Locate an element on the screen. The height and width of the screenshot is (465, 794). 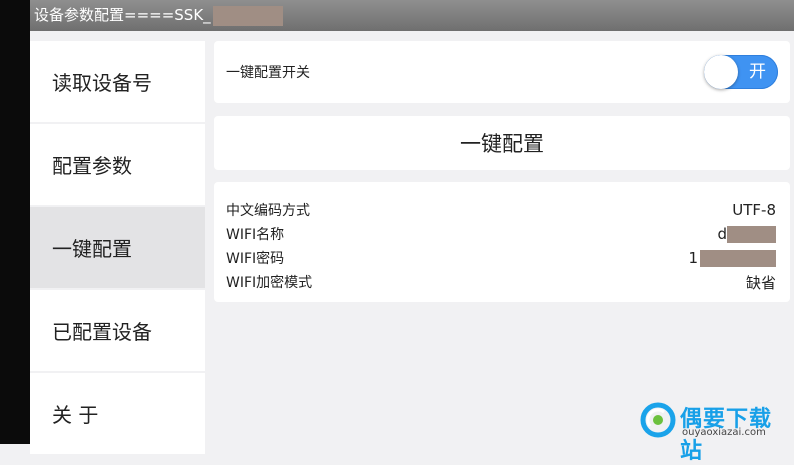
info-value: d is located at coordinates (746, 234).